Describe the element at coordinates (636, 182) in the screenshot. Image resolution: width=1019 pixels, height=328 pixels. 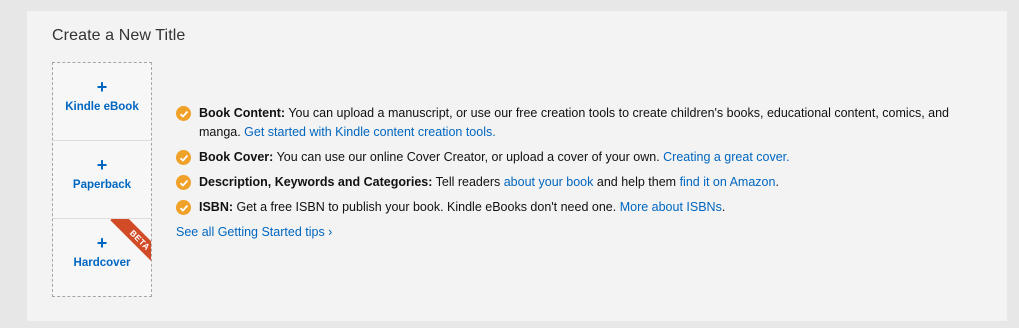
I see `tip-text: and help them` at that location.